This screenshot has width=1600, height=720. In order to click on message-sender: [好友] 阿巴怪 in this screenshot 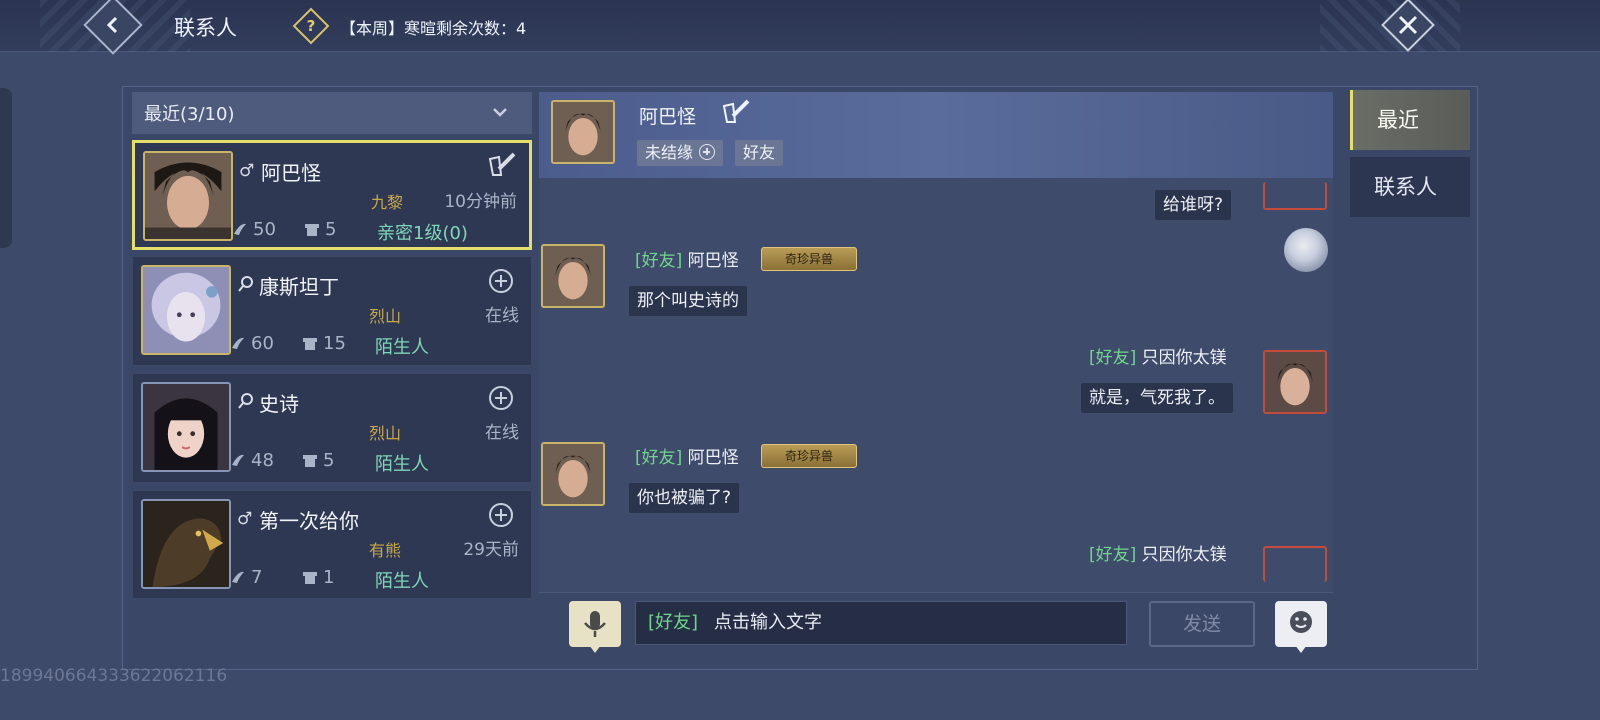, I will do `click(687, 455)`.